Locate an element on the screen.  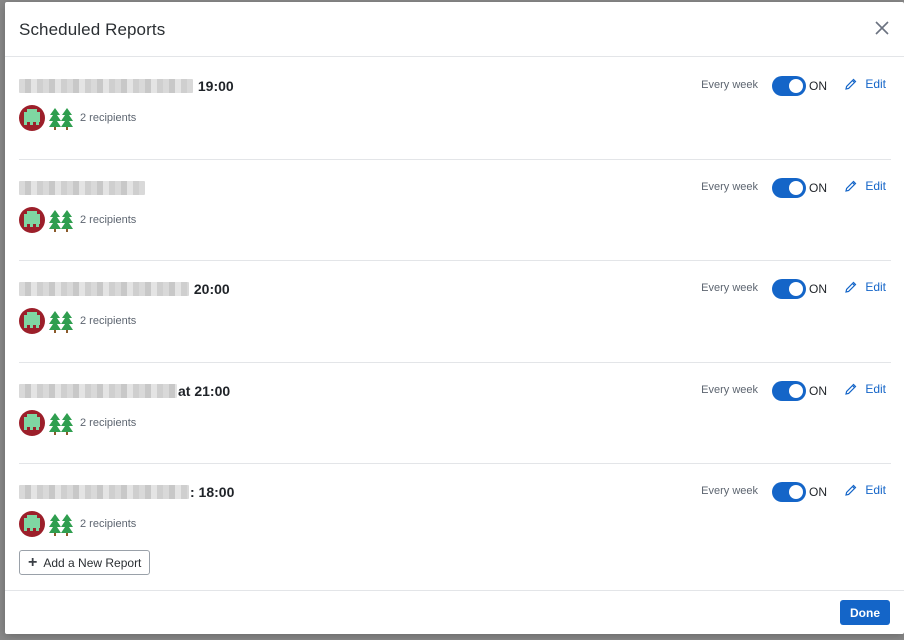
add-report-label: Add a New Report is located at coordinates (92, 562).